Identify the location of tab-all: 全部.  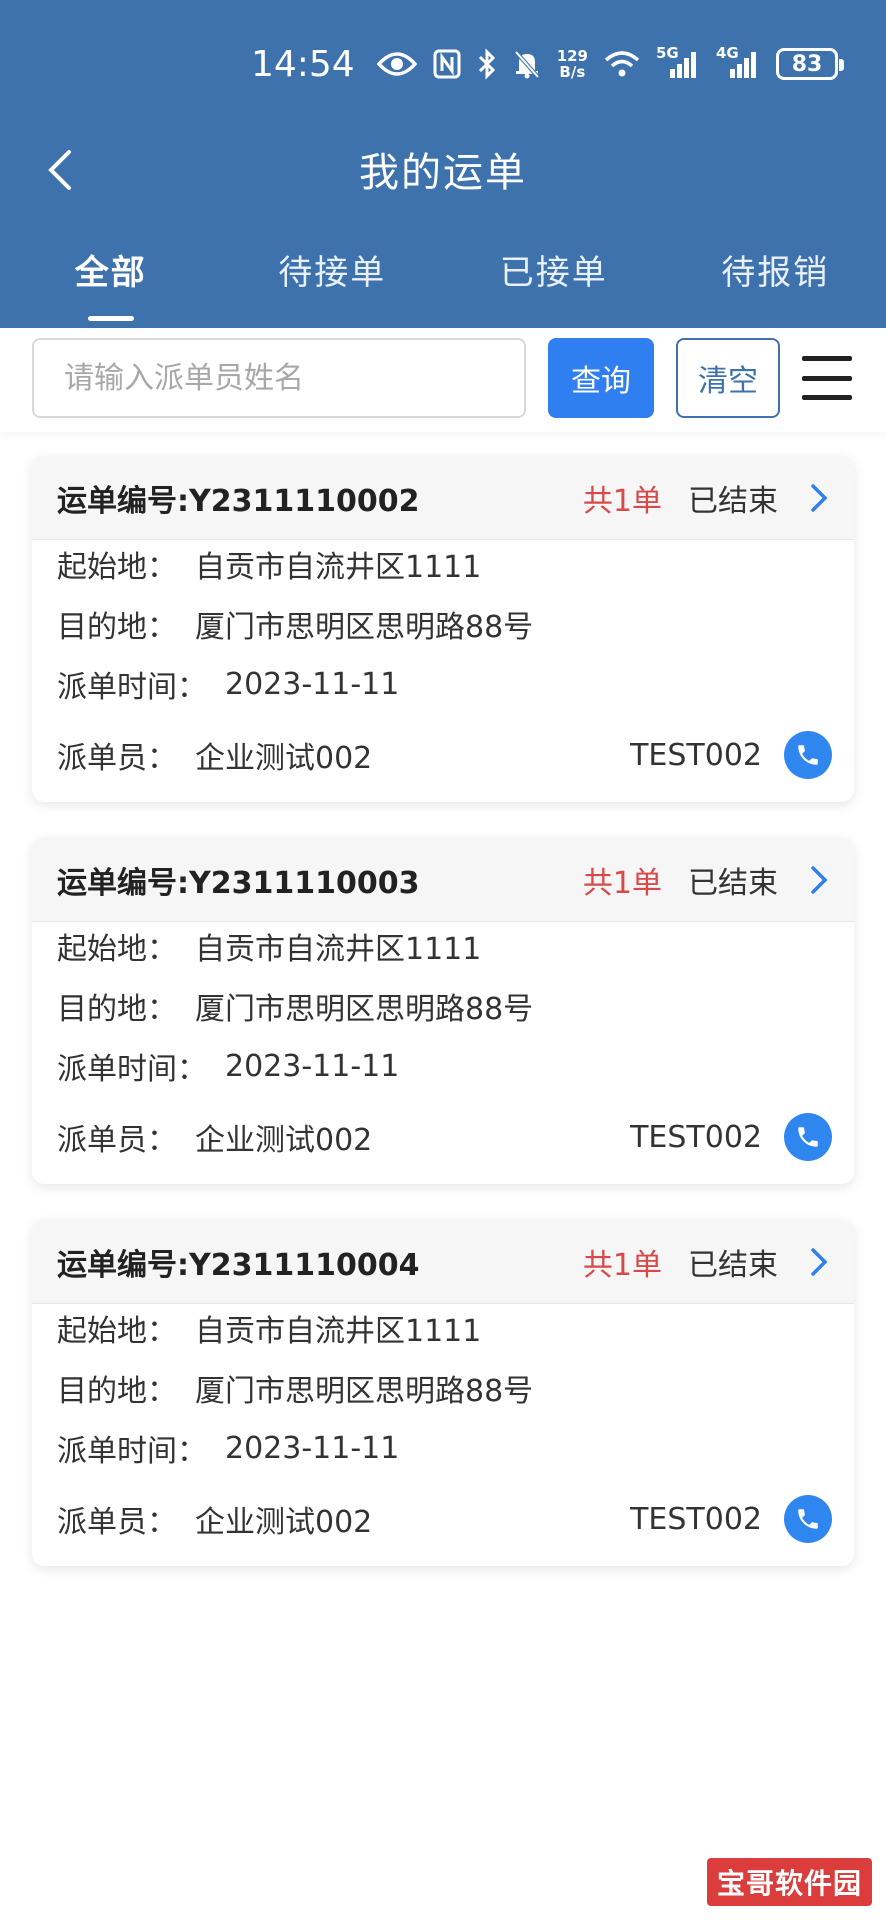
(111, 285).